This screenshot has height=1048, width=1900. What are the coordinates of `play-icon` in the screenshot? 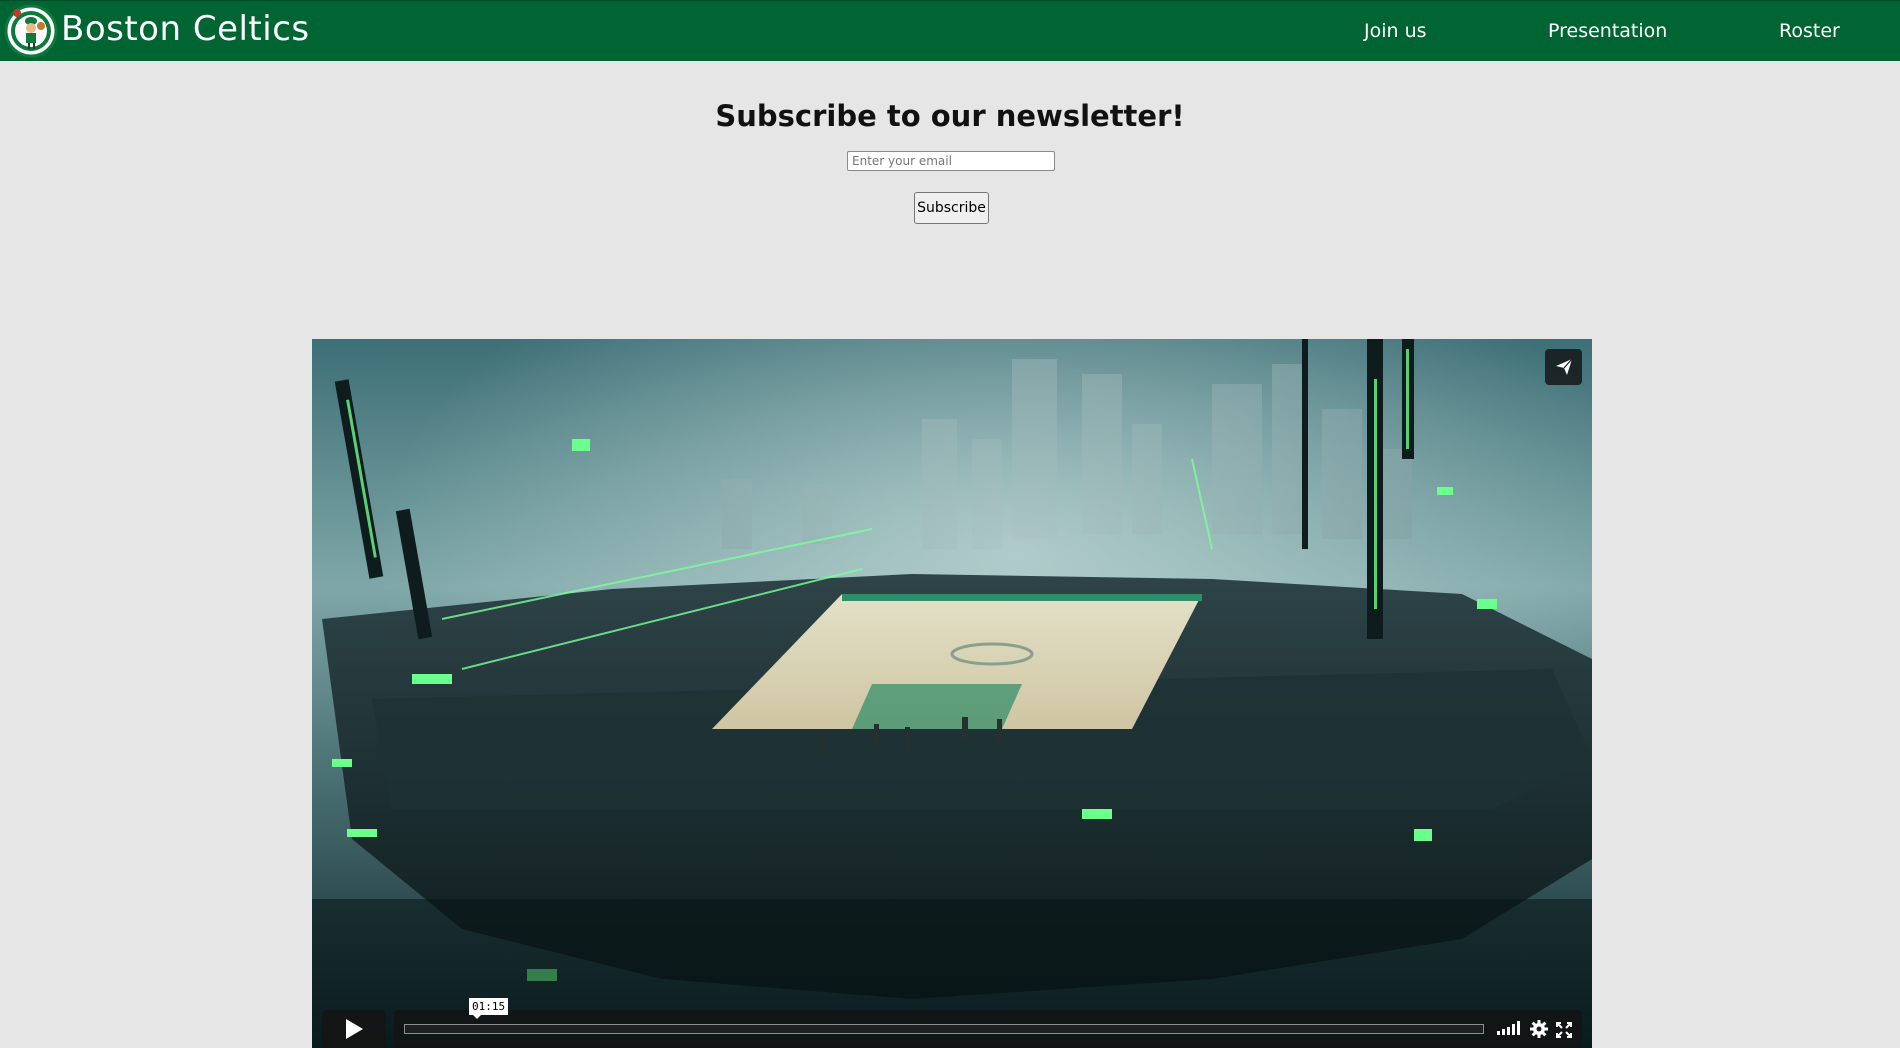 It's located at (354, 1029).